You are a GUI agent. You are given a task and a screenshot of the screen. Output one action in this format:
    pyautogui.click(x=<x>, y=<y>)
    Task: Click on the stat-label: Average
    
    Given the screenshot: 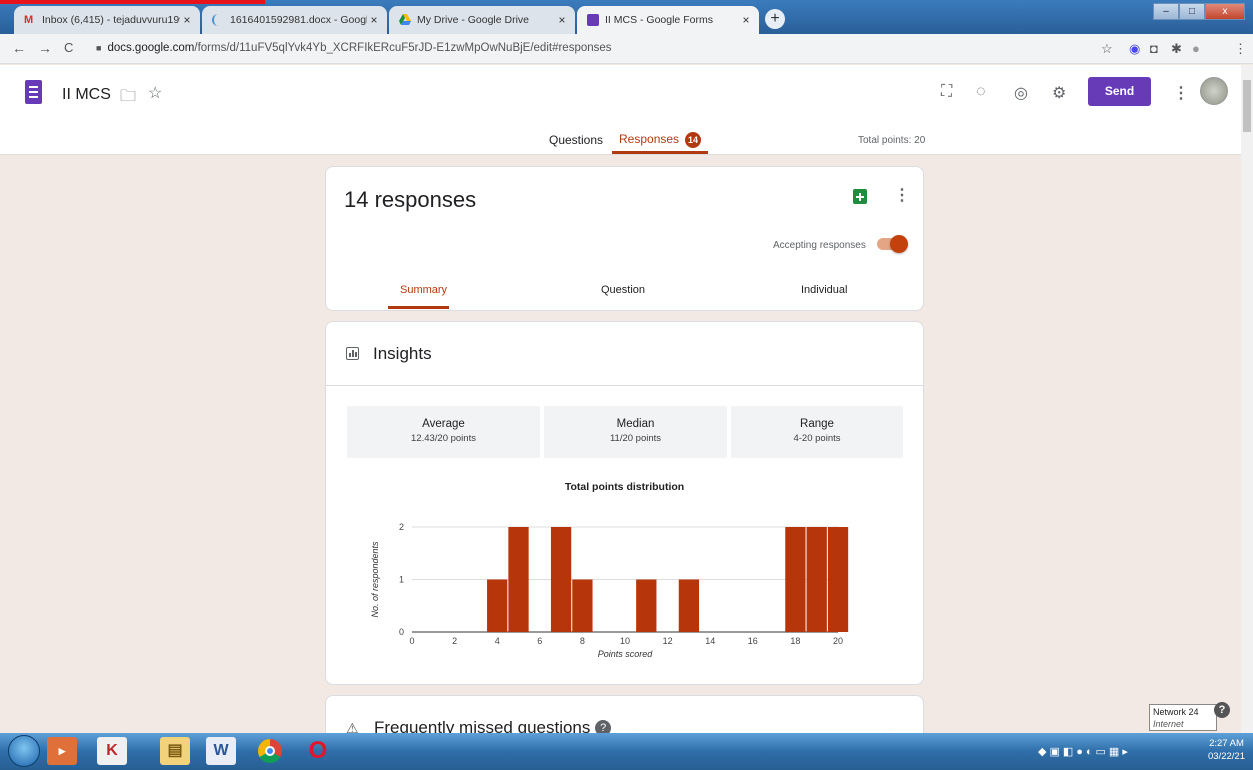 What is the action you would take?
    pyautogui.click(x=443, y=424)
    